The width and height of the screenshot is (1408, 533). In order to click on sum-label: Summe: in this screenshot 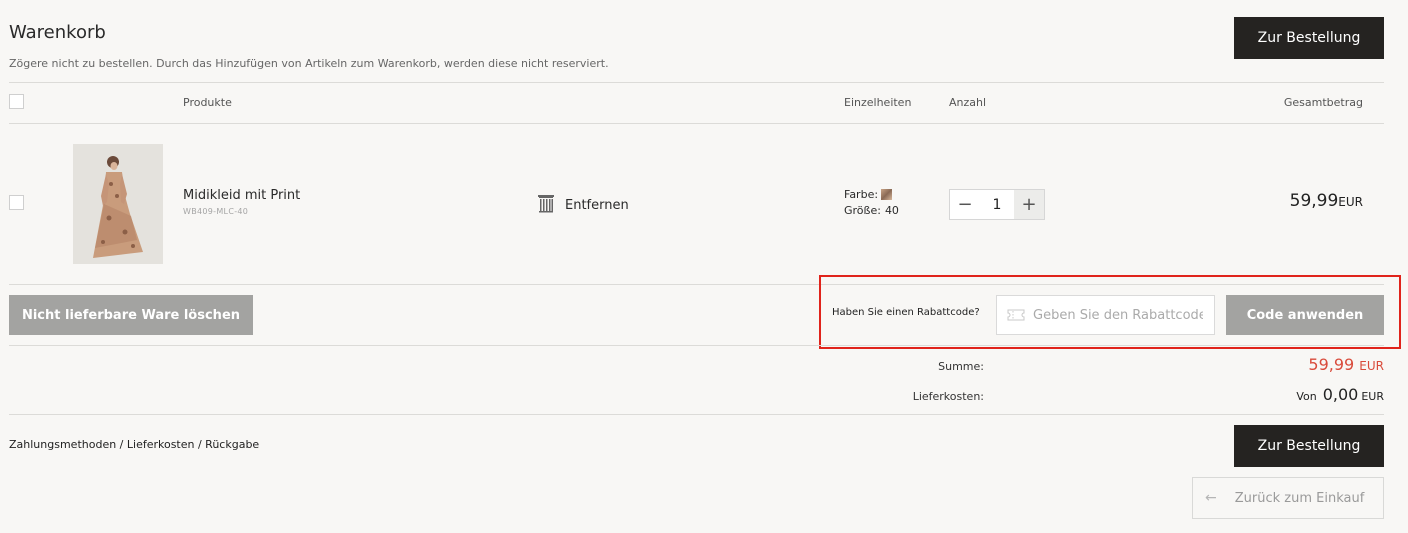, I will do `click(961, 366)`.